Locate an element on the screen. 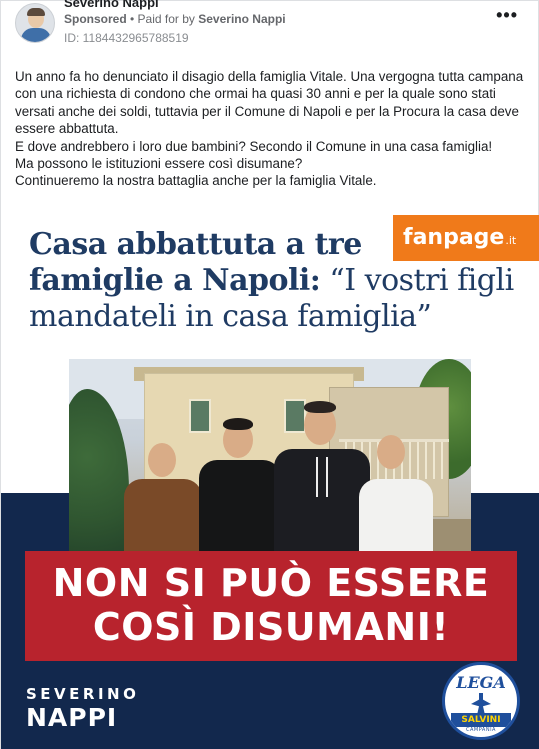  avatar is located at coordinates (35, 23).